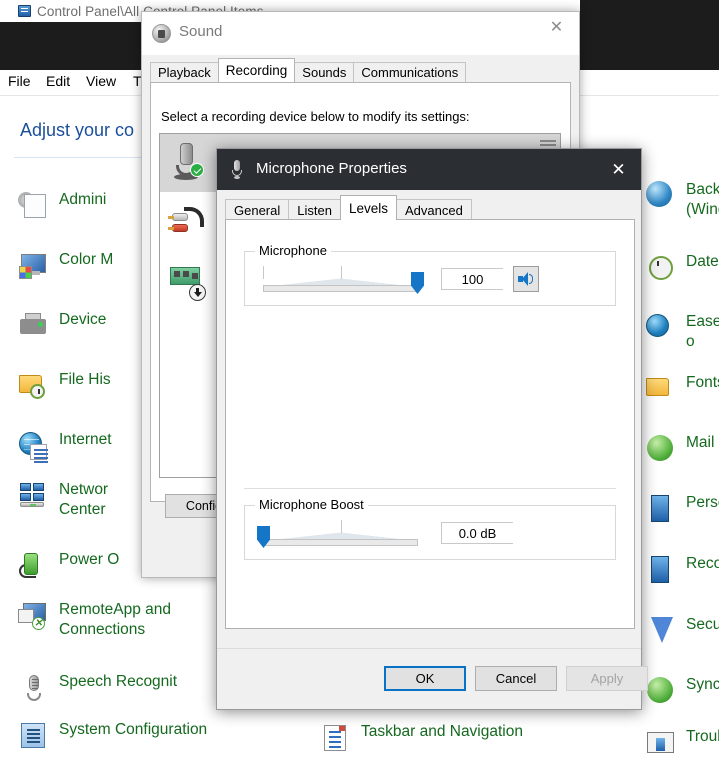  I want to click on sound-dialog-title: Sound, so click(201, 31).